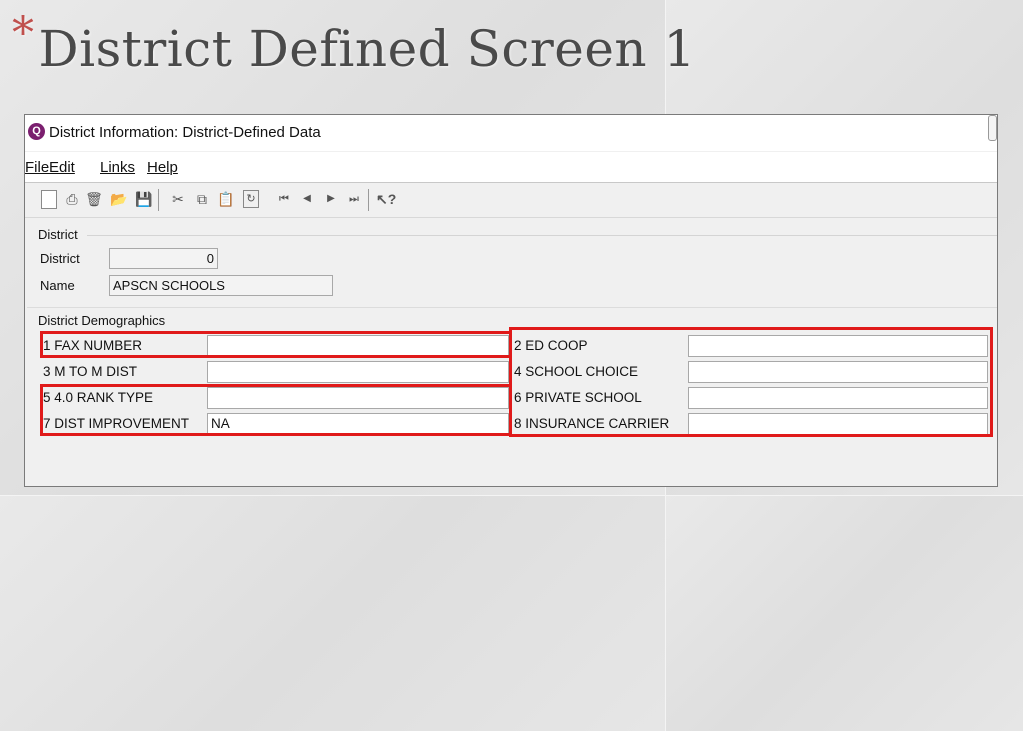 The height and width of the screenshot is (731, 1023). I want to click on background-tile, so click(844, 613).